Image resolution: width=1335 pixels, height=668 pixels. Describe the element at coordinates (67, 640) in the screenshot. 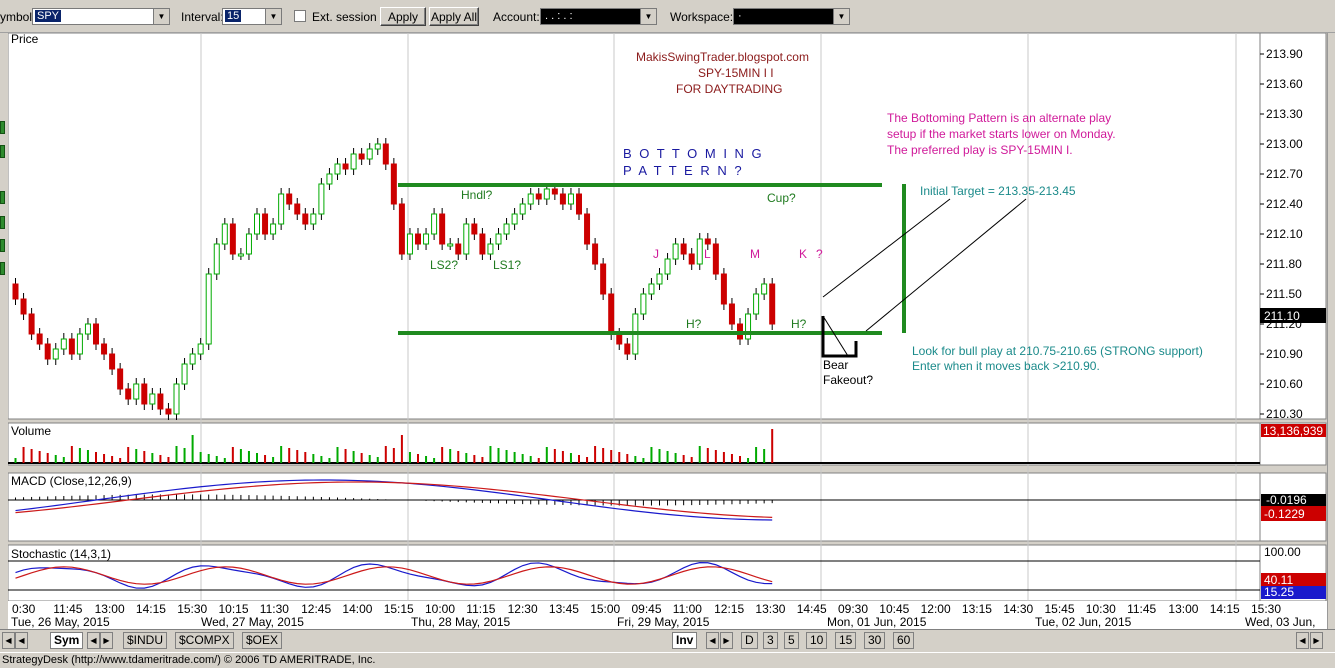

I see `tab-sym: Sym` at that location.